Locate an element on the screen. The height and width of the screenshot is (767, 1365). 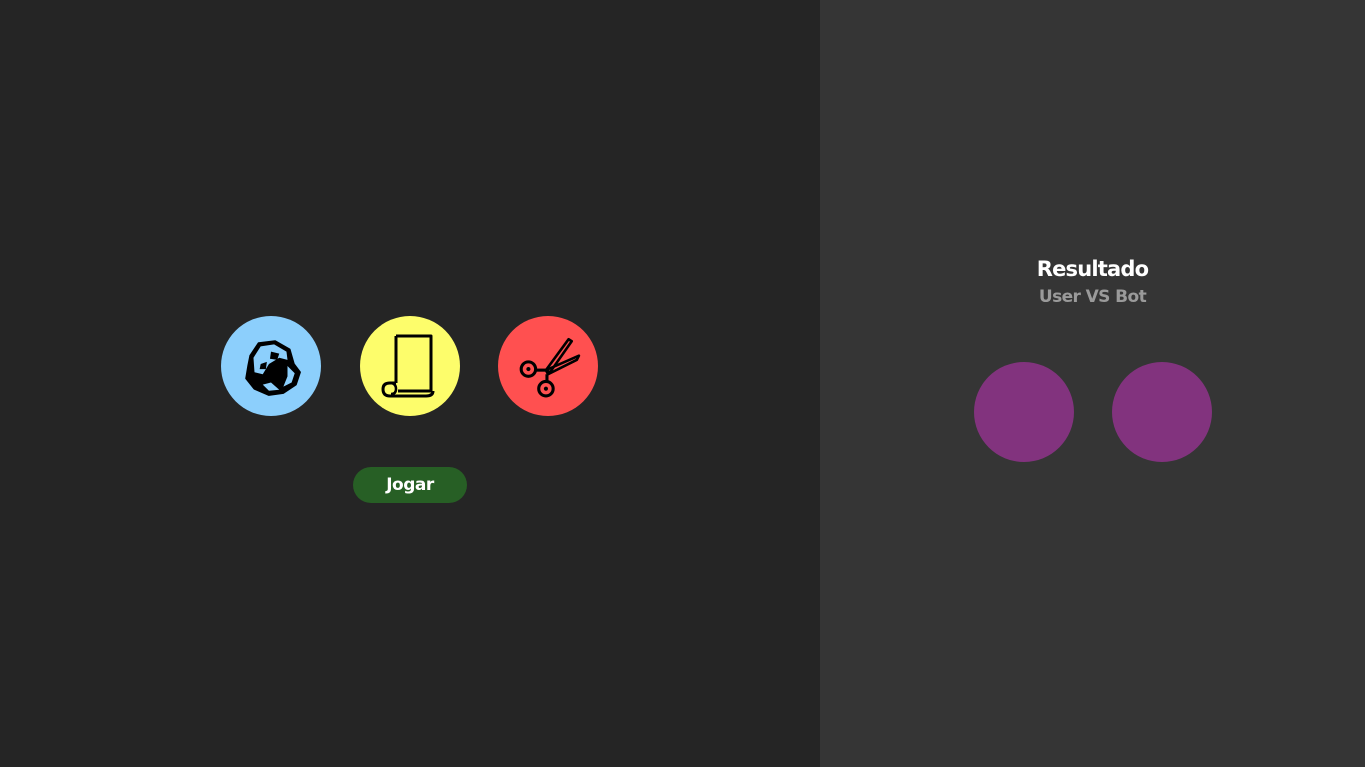
paper-scroll-icon is located at coordinates (408, 366).